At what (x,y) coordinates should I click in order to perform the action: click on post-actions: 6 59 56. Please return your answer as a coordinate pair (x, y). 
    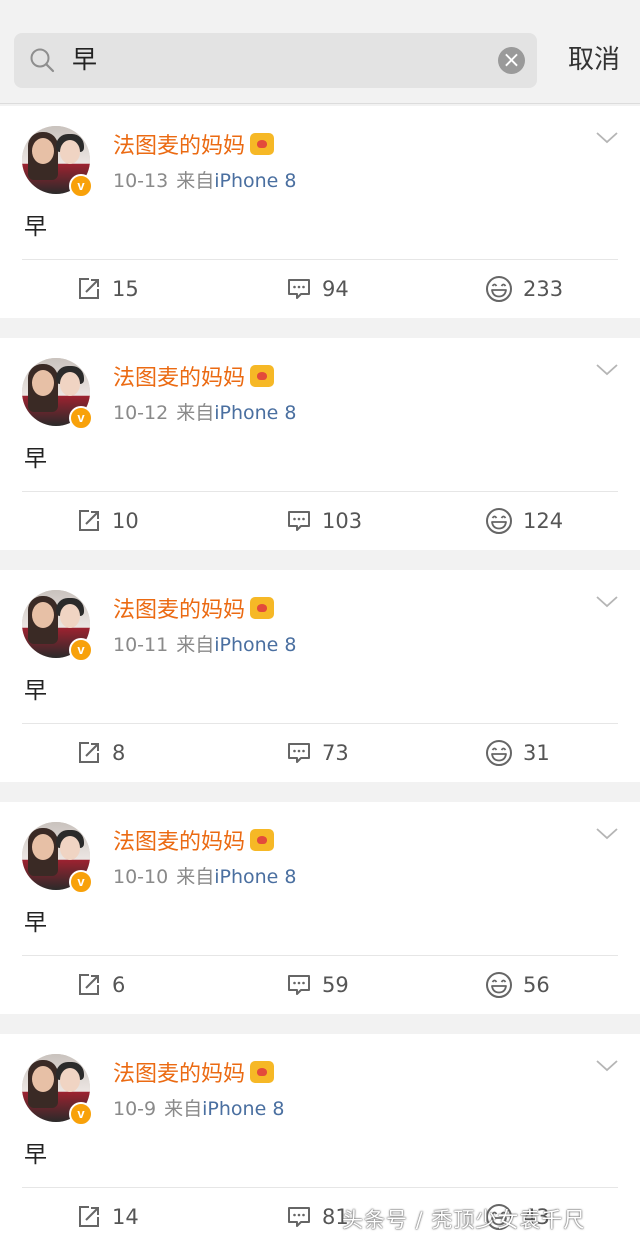
    Looking at the image, I should click on (320, 985).